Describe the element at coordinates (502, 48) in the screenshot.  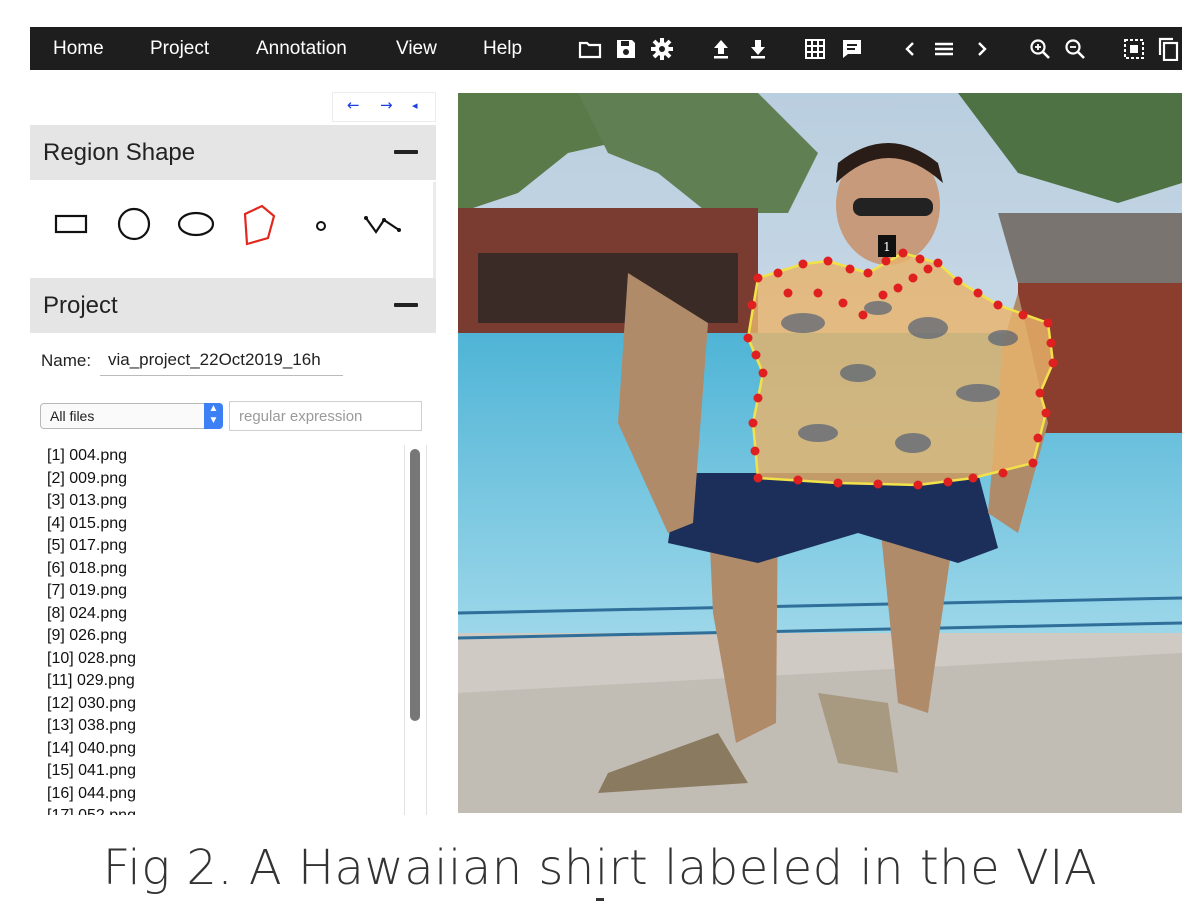
I see `menu-help: Help` at that location.